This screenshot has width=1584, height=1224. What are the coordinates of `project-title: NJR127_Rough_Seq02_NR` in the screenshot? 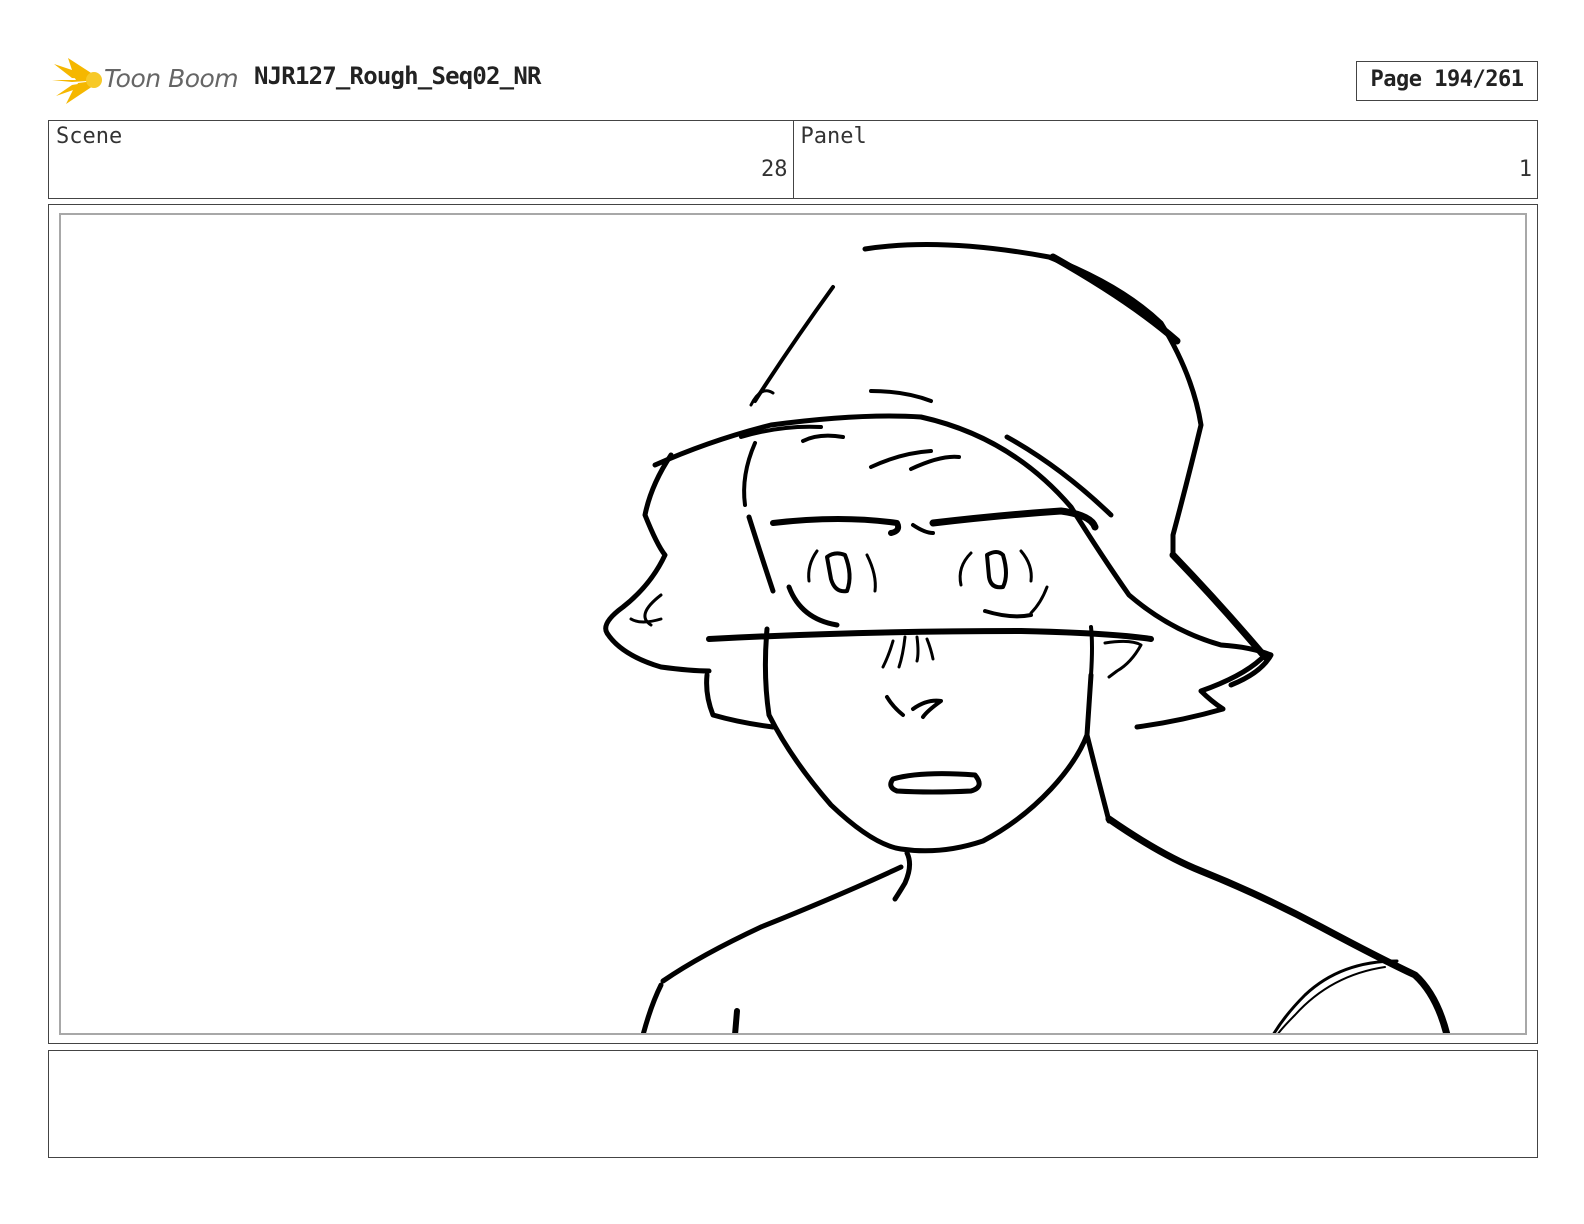 It's located at (397, 76).